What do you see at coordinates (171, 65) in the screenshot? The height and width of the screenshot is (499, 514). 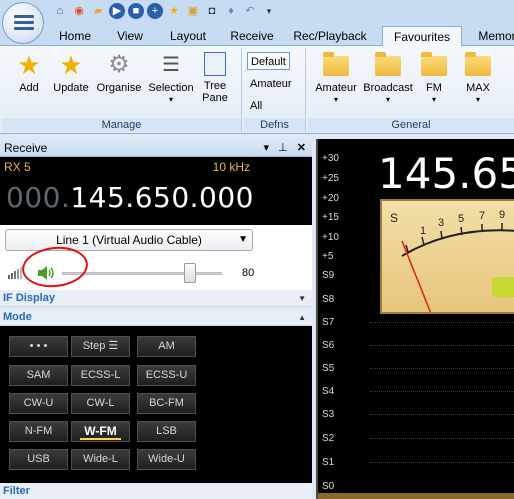 I see `list-icon: ☰` at bounding box center [171, 65].